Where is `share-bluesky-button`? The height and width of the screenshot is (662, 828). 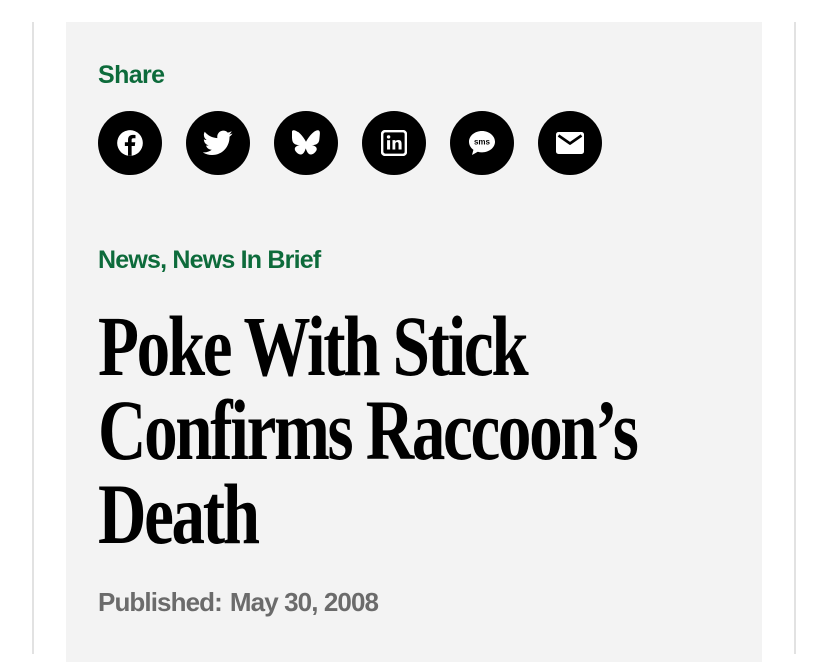
share-bluesky-button is located at coordinates (306, 143).